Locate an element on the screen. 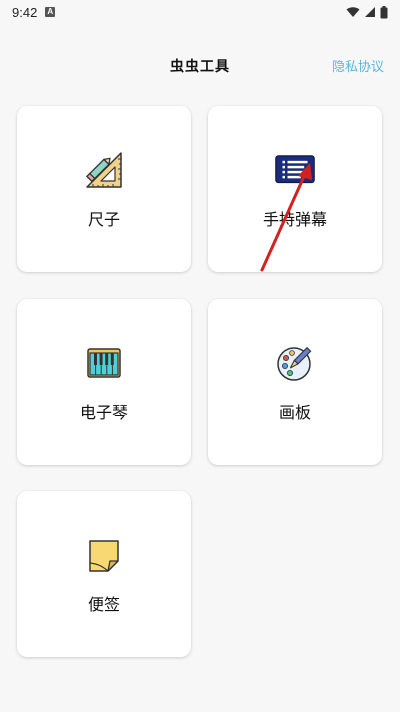 The width and height of the screenshot is (400, 712). wifi-icon is located at coordinates (353, 12).